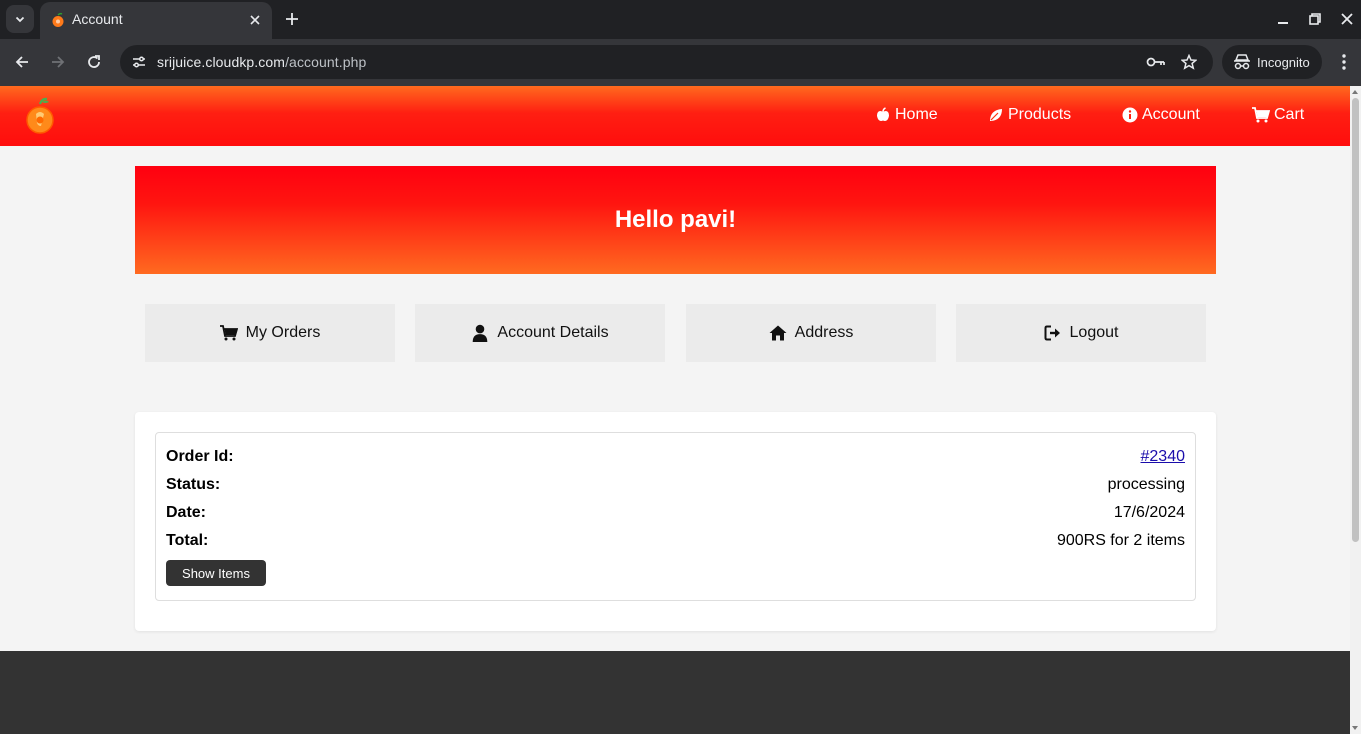 This screenshot has width=1361, height=734. Describe the element at coordinates (675, 116) in the screenshot. I see `site-header: Home Products Account Cart` at that location.